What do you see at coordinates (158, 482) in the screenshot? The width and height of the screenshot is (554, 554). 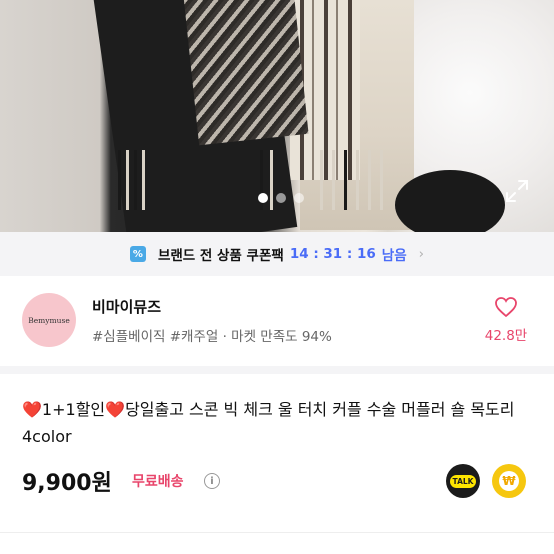 I see `free-shipping-label: 무료배송` at bounding box center [158, 482].